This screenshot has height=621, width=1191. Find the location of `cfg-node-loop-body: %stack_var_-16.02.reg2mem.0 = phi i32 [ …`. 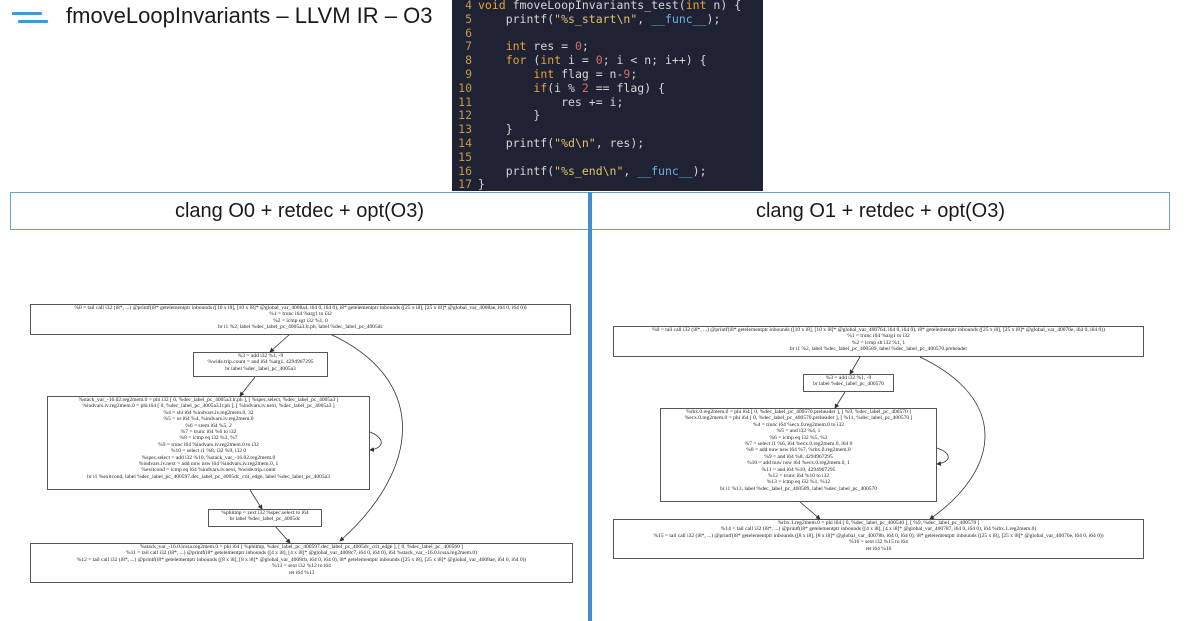

cfg-node-loop-body: %stack_var_-16.02.reg2mem.0 = phi i32 [ … is located at coordinates (208, 443).